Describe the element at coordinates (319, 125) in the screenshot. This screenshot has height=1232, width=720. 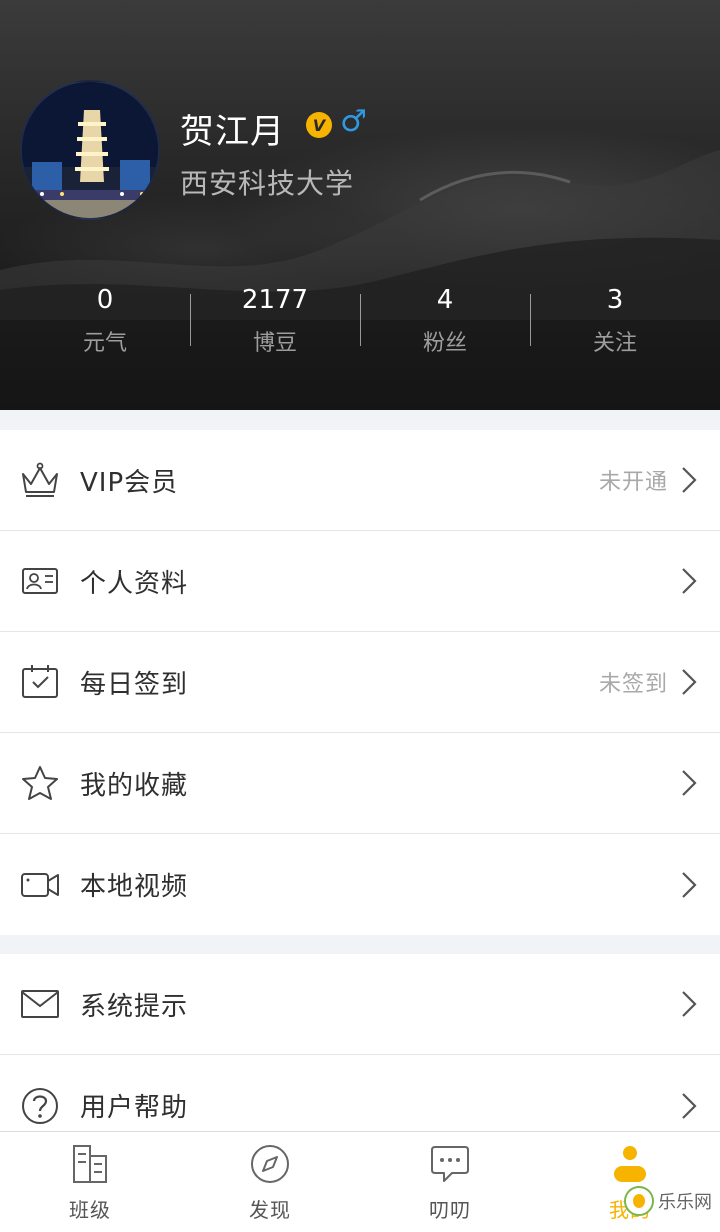
I see `vip-v-badge-icon: V` at that location.